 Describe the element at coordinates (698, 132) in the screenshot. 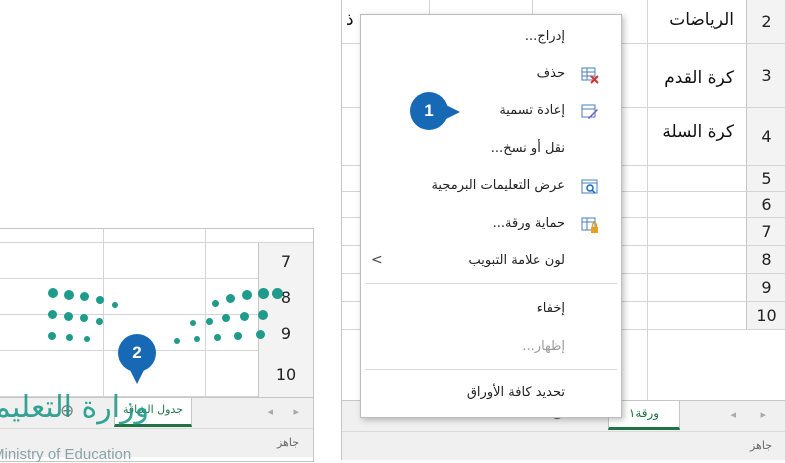

I see `cell-text: كرة السلة` at that location.